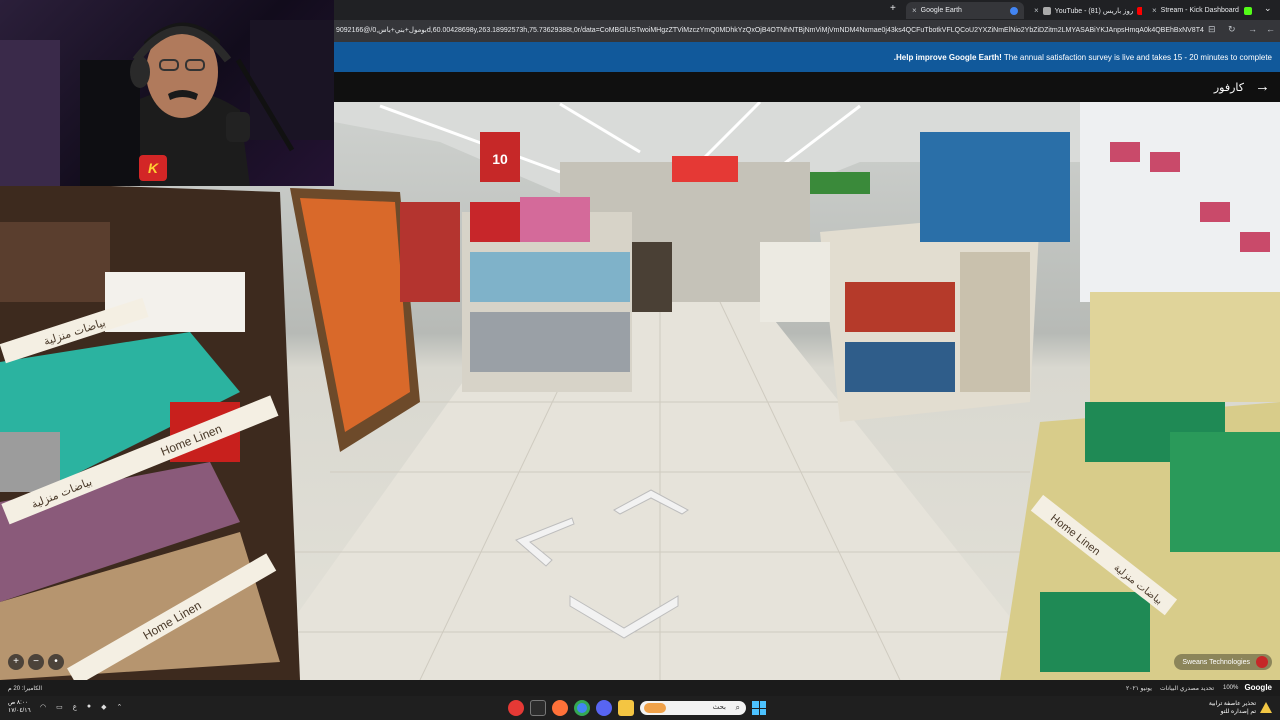 This screenshot has width=1280, height=720. Describe the element at coordinates (1232, 704) in the screenshot. I see `weather-alert-title: تحذير عاصفة ترابية` at that location.